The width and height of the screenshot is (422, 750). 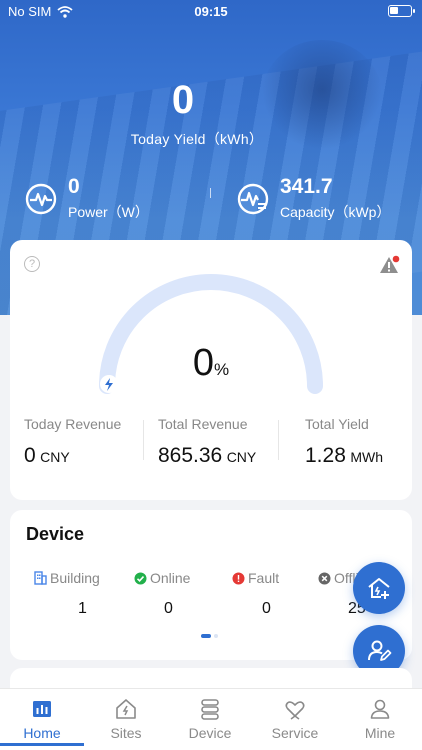 What do you see at coordinates (238, 578) in the screenshot?
I see `error-circle-icon` at bounding box center [238, 578].